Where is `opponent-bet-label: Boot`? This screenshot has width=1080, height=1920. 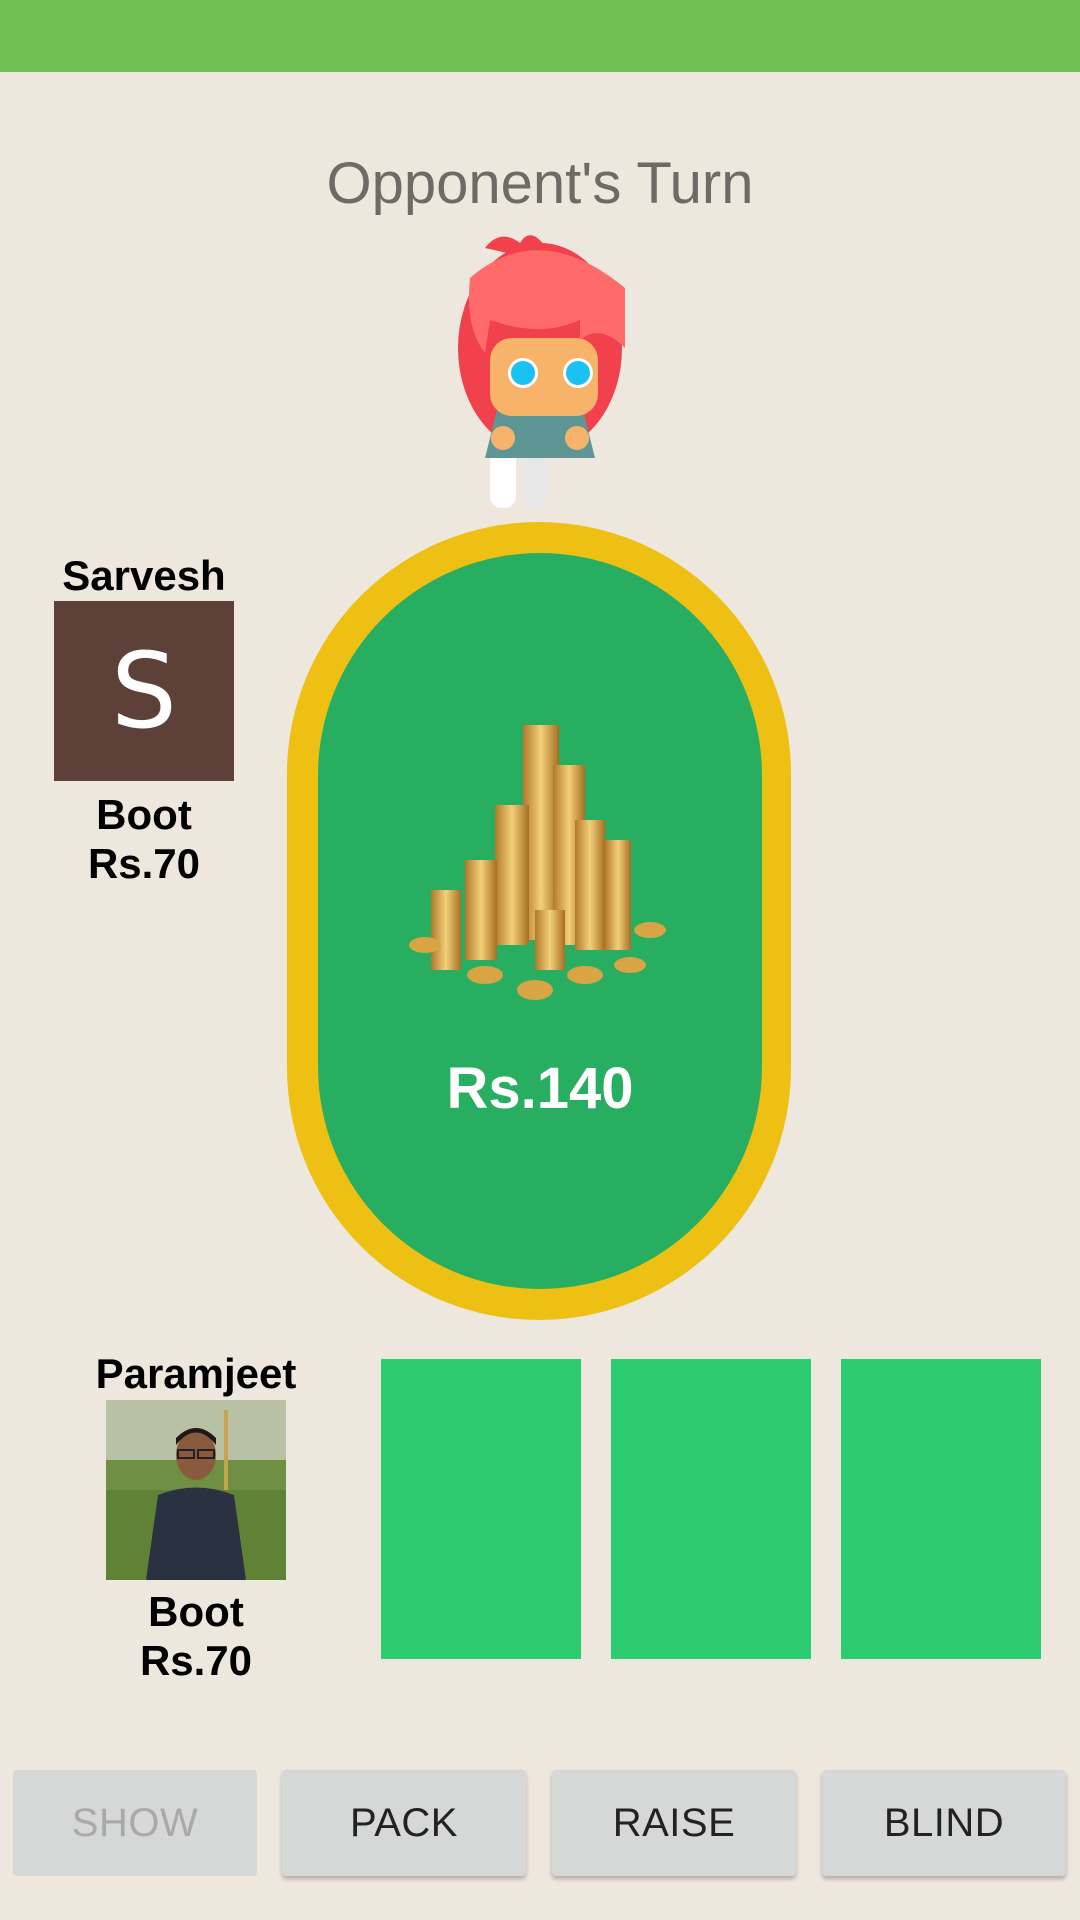
opponent-bet-label: Boot is located at coordinates (144, 814).